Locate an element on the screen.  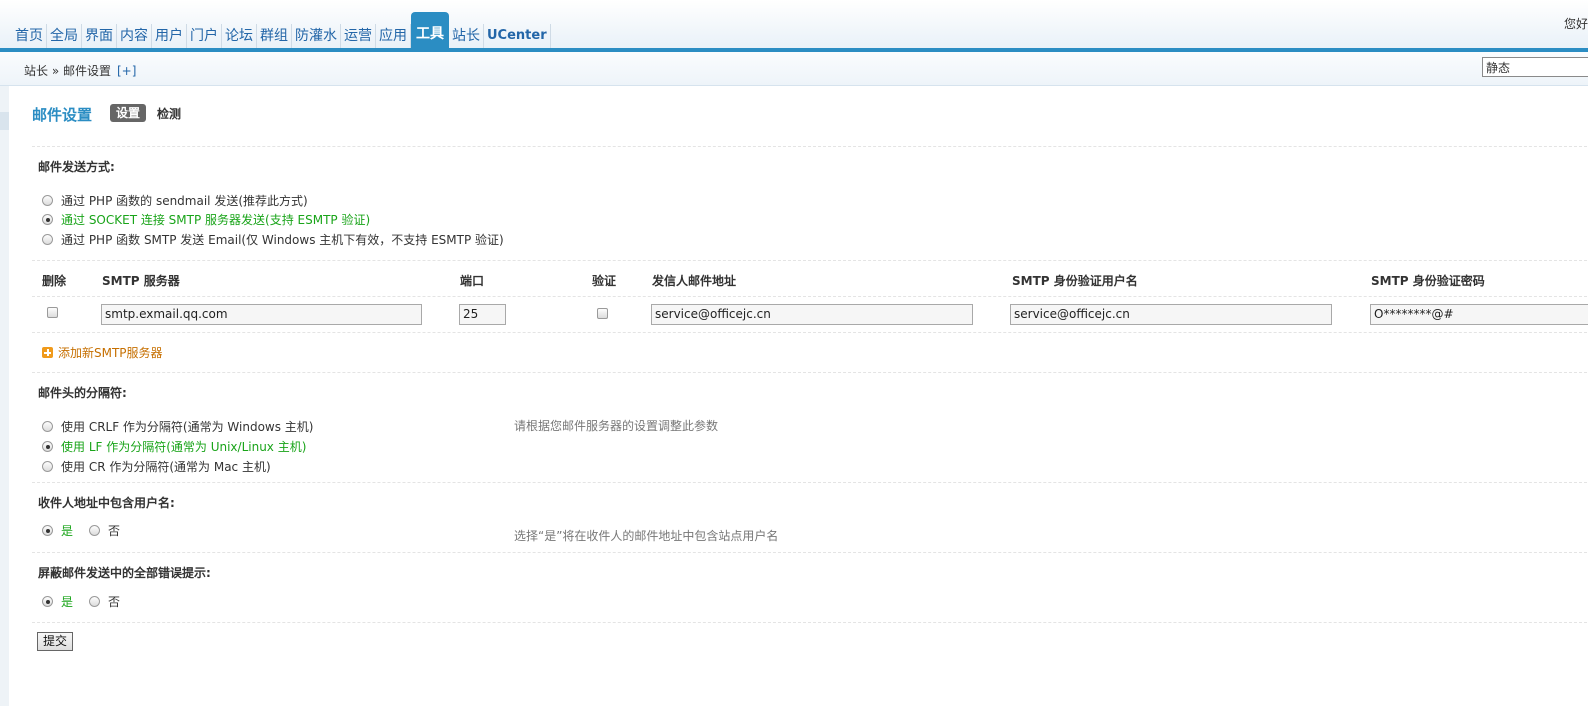
separator-option-crlf: 使用 CRLF 作为分隔符(通常为 Windows 主机) is located at coordinates (178, 426).